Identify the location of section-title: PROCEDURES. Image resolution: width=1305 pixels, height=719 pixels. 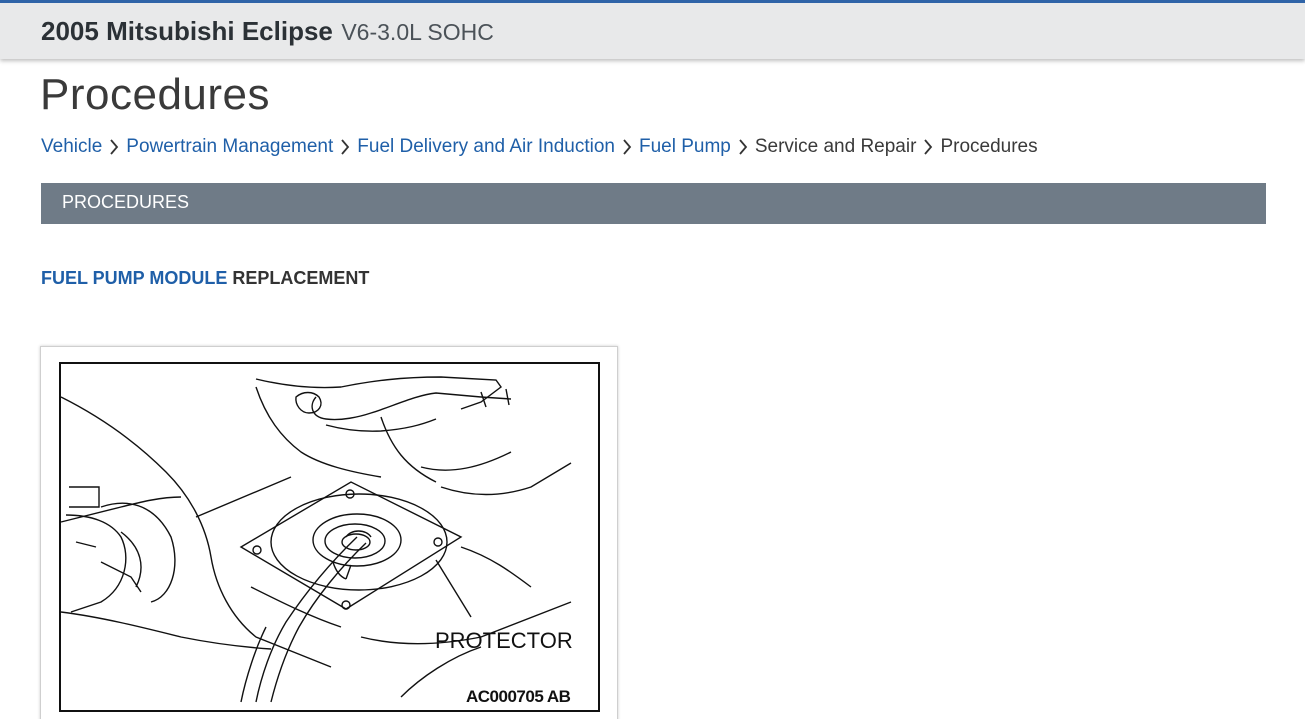
(126, 202).